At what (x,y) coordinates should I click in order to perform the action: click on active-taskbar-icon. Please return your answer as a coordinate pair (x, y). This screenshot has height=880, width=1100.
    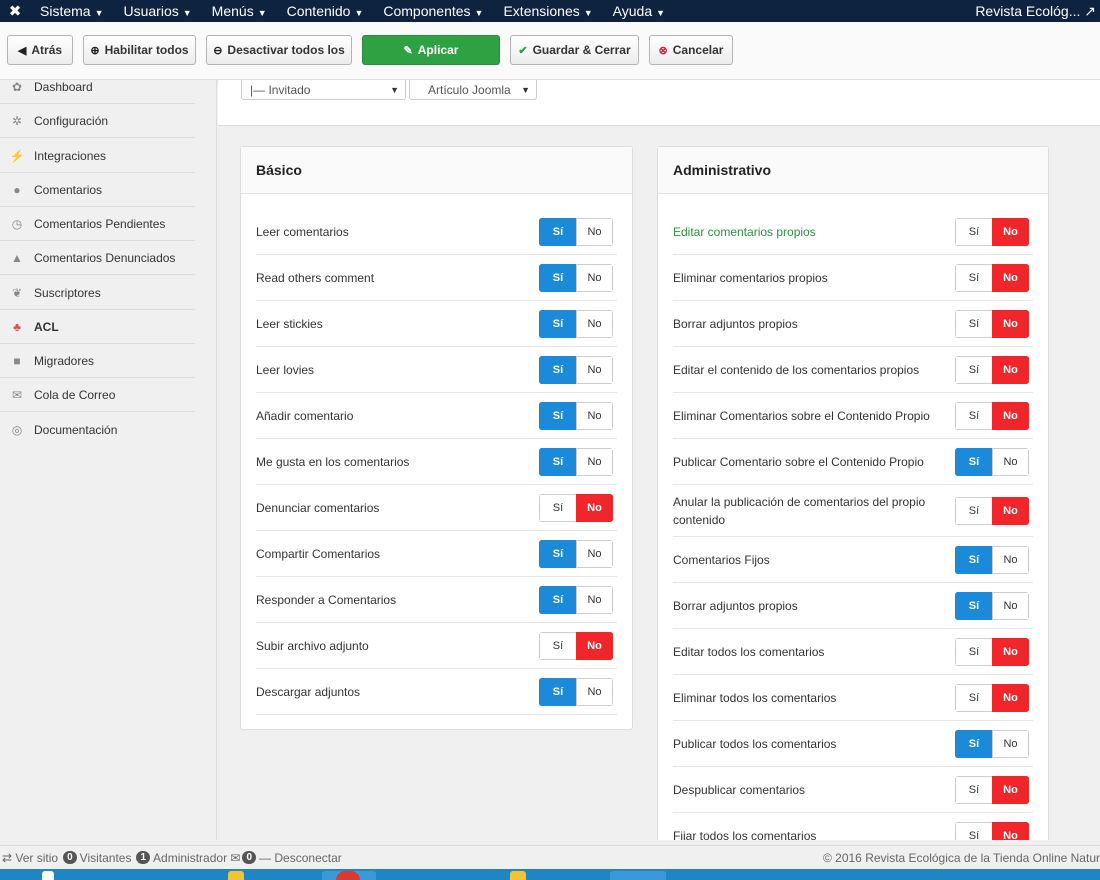
    Looking at the image, I should click on (638, 875).